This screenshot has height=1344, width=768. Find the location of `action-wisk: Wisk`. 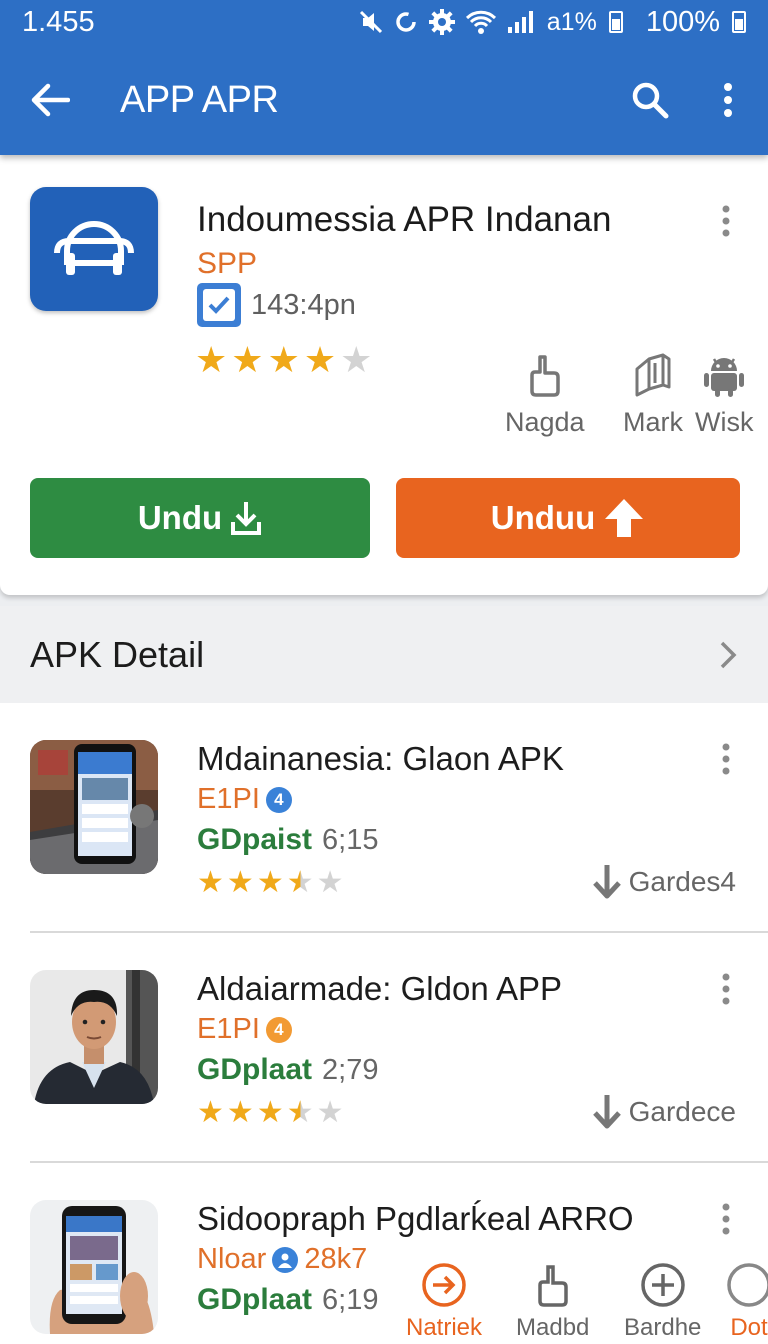

action-wisk: Wisk is located at coordinates (724, 395).